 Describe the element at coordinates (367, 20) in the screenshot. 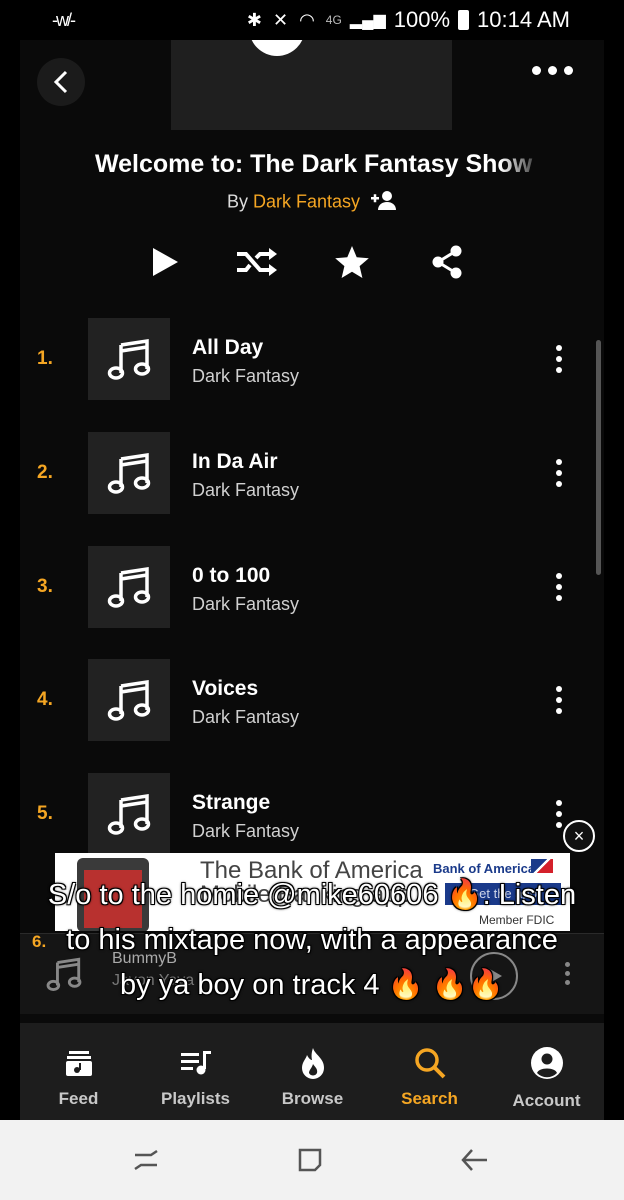

I see `signal-bars-icon: ▂▄▆` at that location.